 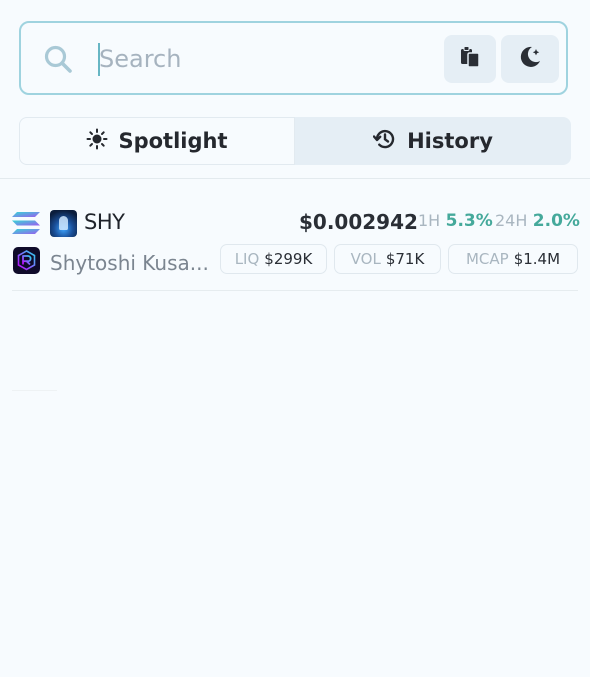 I want to click on moon-star-icon, so click(x=530, y=59).